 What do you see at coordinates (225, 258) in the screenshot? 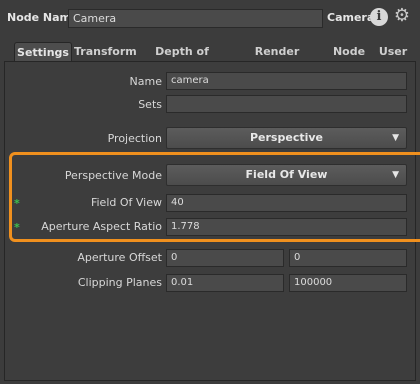
I see `aperture-offset-x-input: 0` at bounding box center [225, 258].